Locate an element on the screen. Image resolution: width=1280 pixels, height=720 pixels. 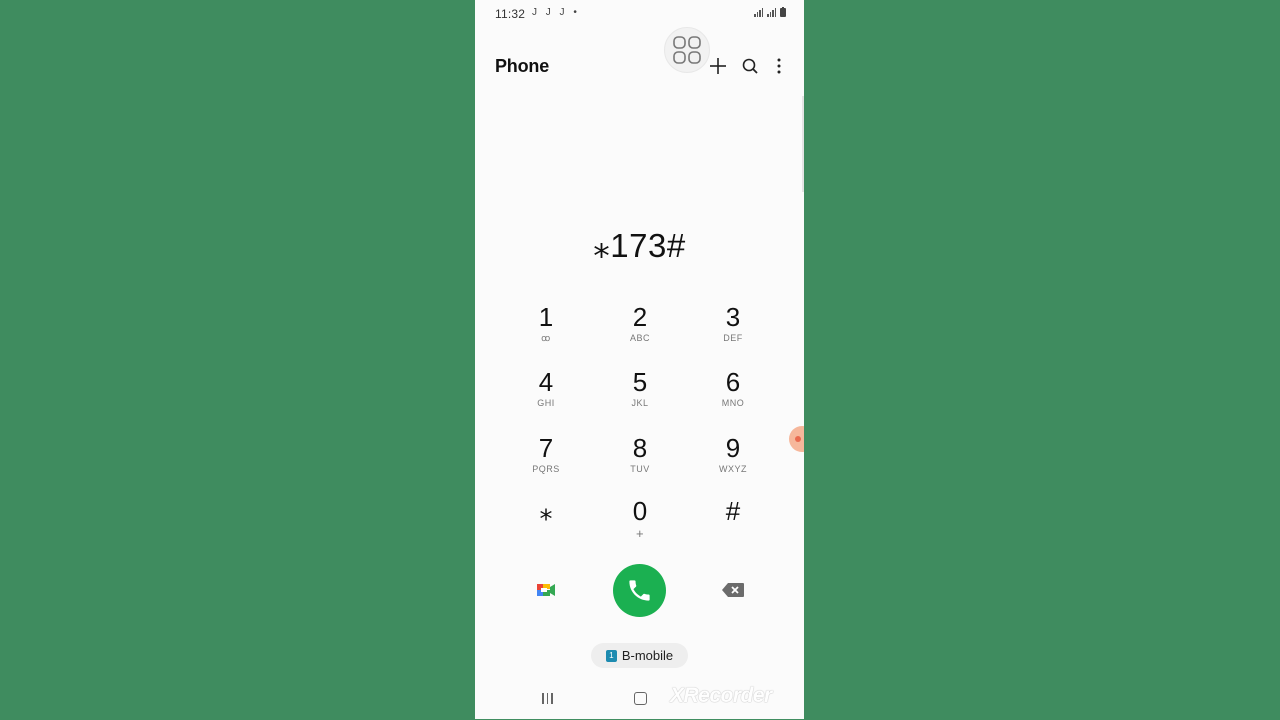
sim-badge: 1 is located at coordinates (611, 655).